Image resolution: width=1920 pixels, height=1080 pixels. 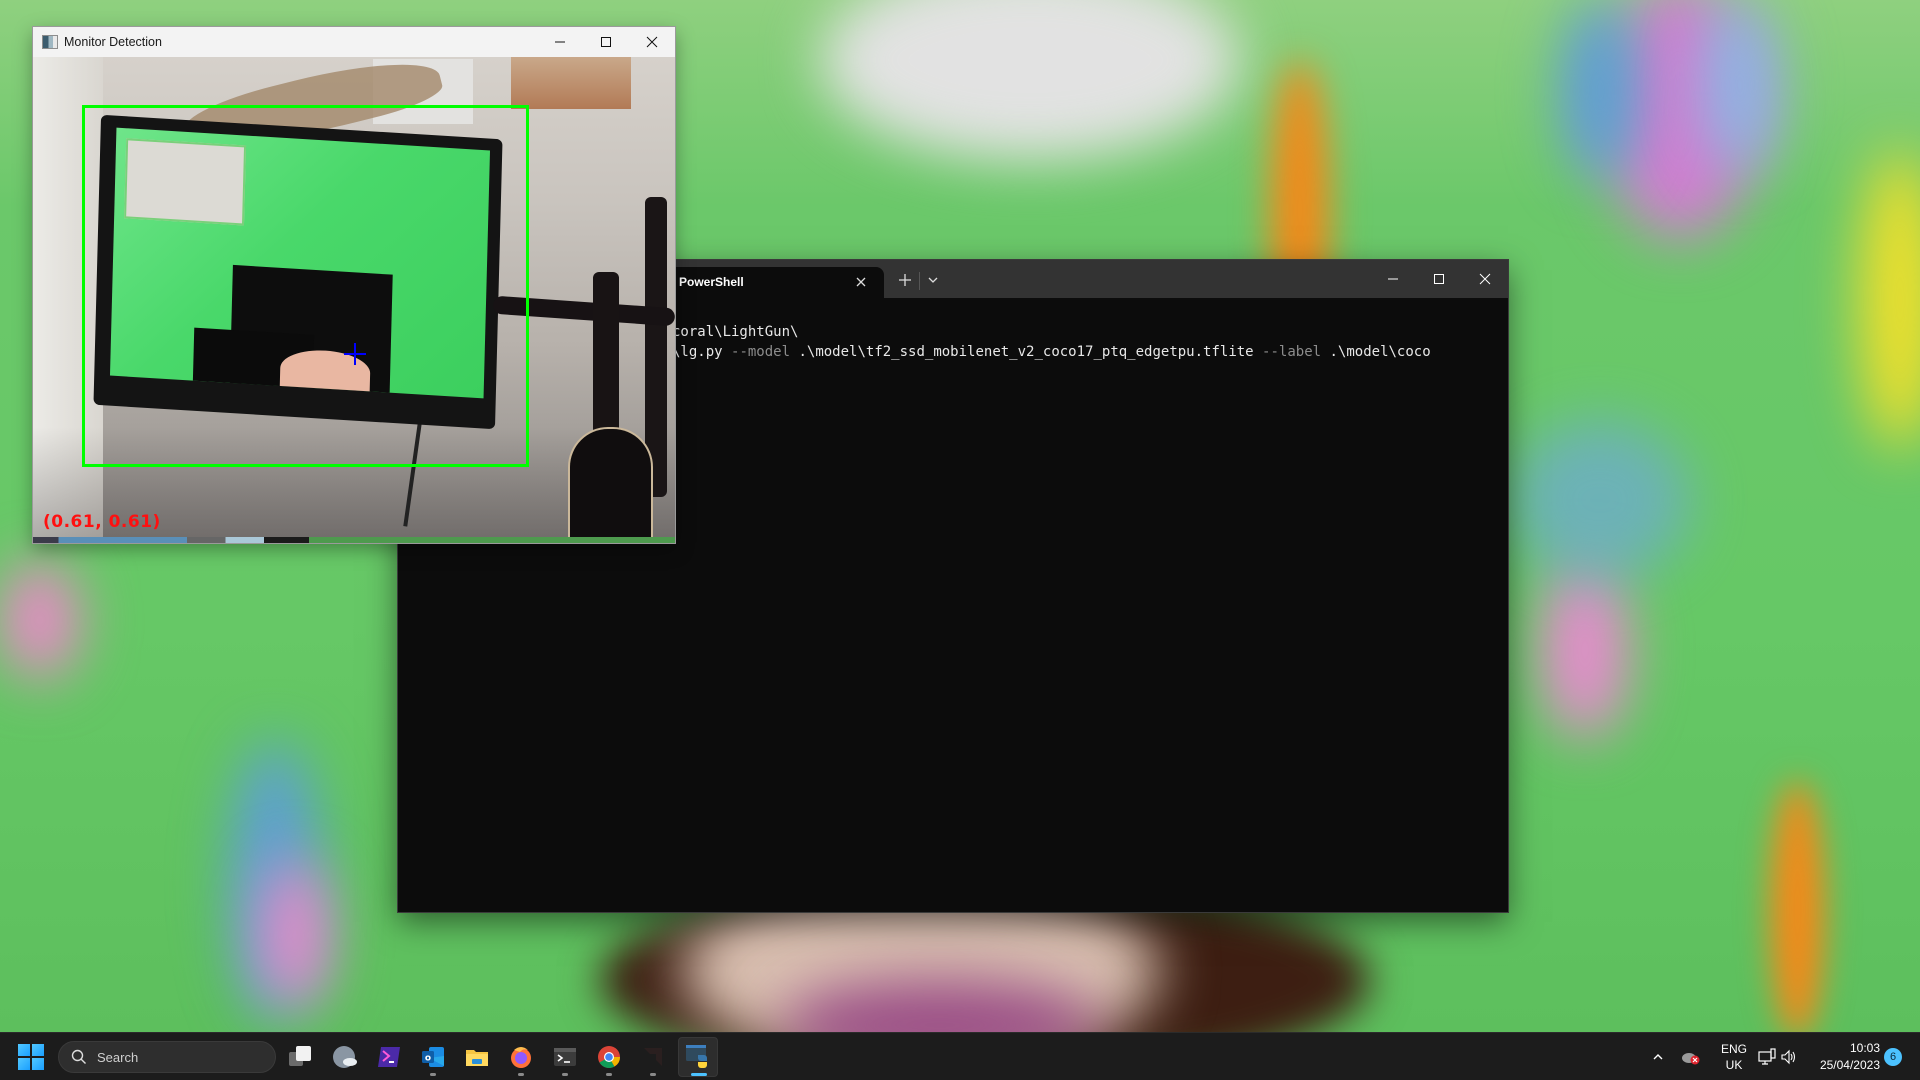 I want to click on terminal-line: coral\LightGun\, so click(x=1090, y=332).